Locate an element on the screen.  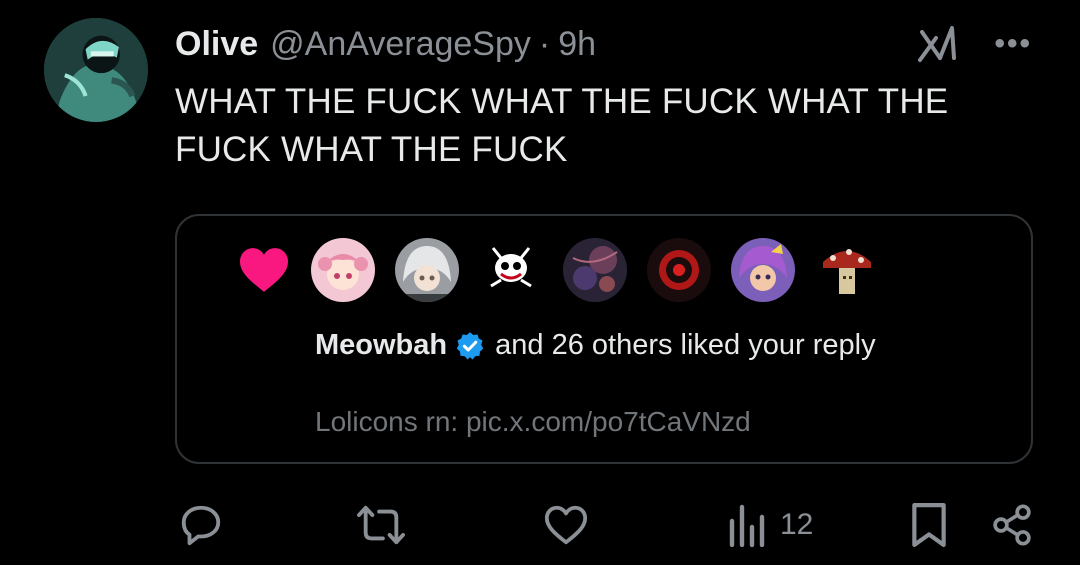
author-avatar-image is located at coordinates (96, 70).